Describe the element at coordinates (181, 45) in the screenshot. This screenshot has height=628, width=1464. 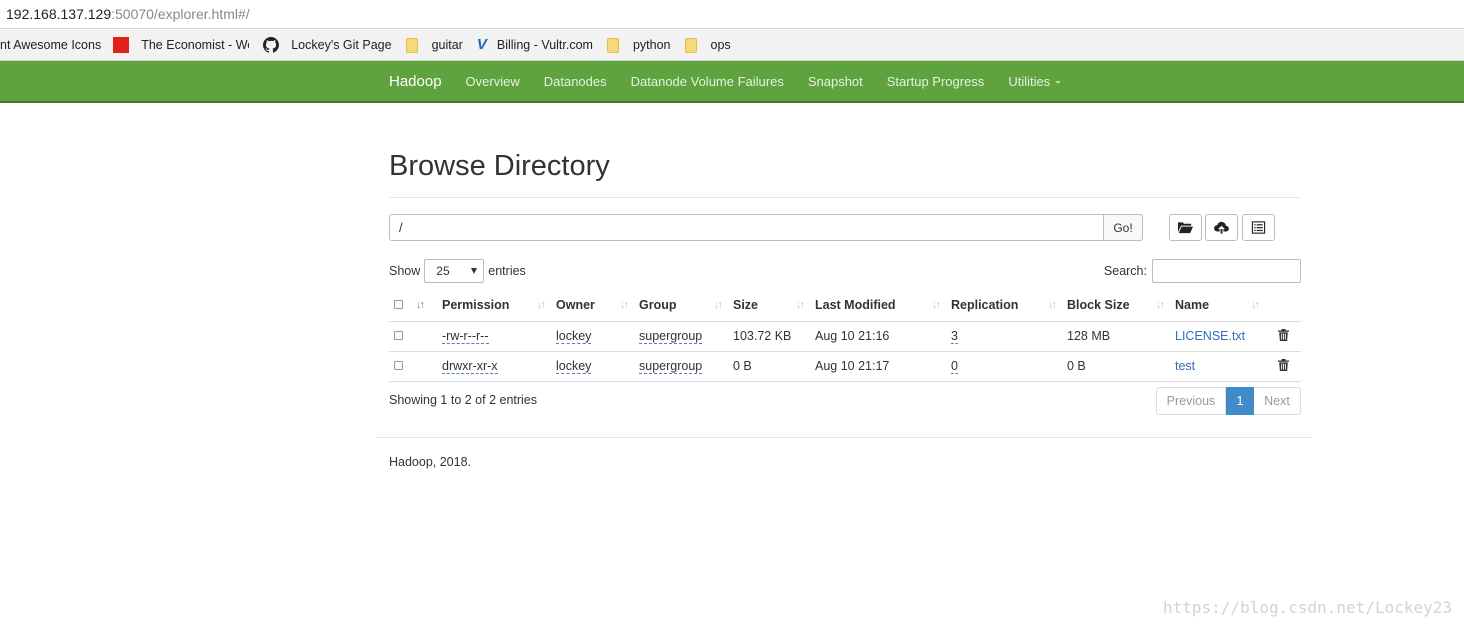
I see `bookmark-economist: The Economist - Wo` at that location.